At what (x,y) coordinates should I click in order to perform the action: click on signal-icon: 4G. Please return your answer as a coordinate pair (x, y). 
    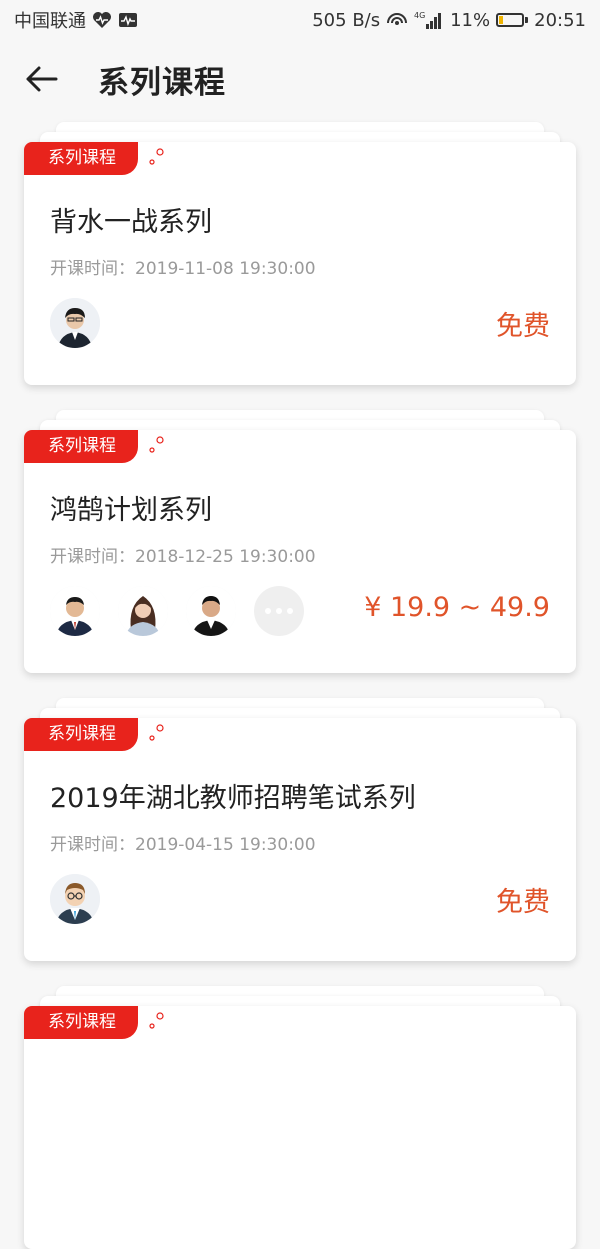
    Looking at the image, I should click on (429, 20).